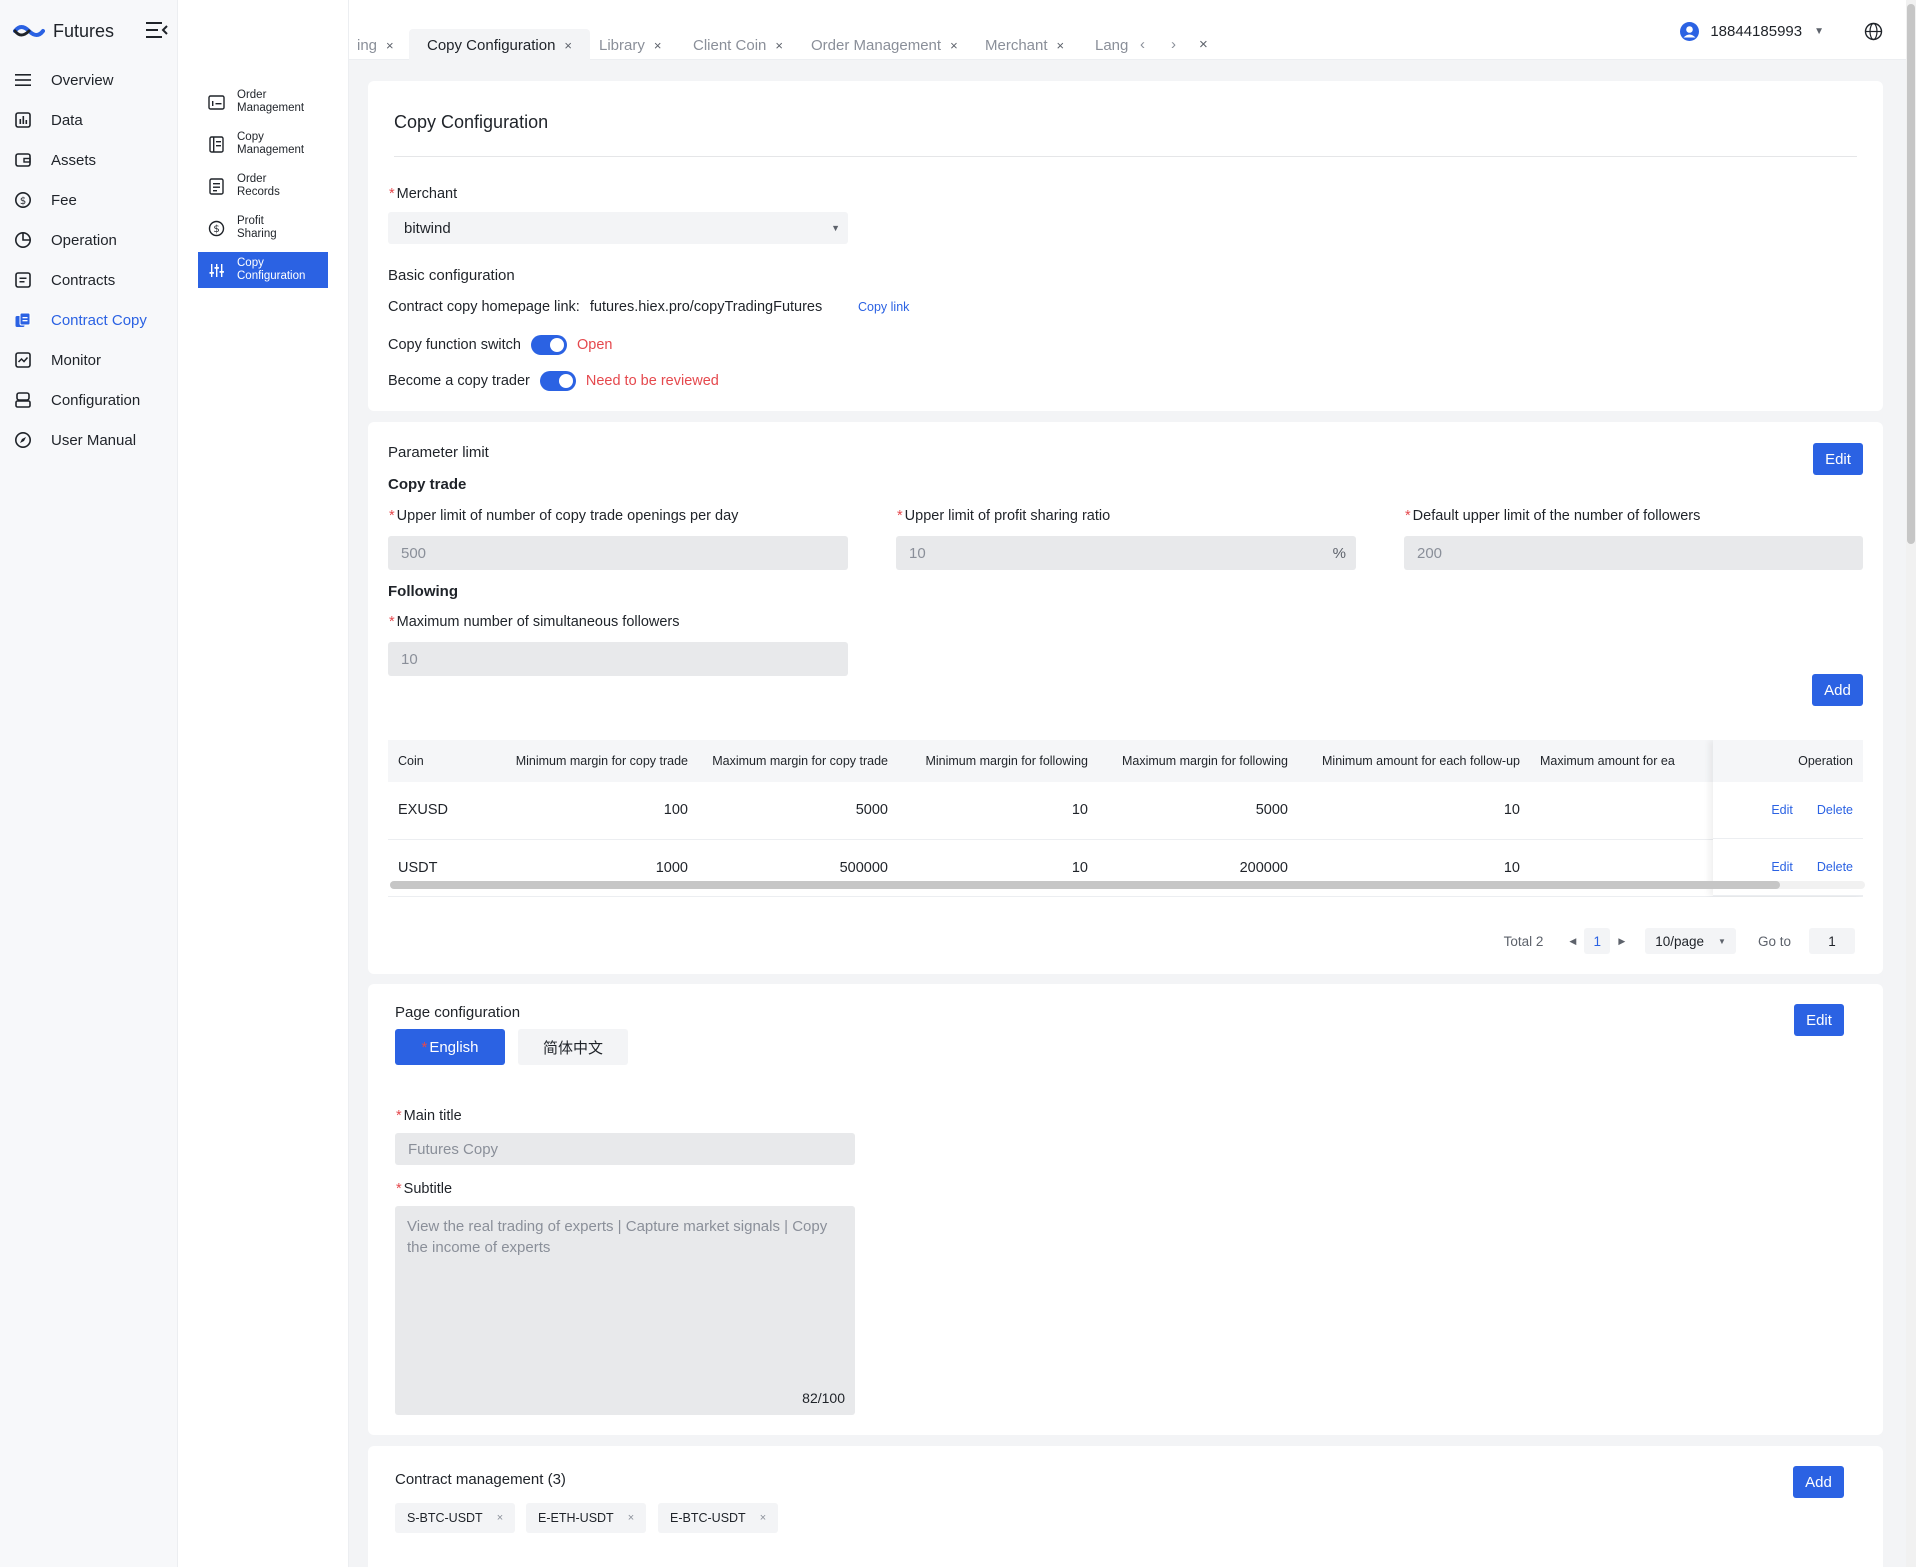 This screenshot has width=1916, height=1567. What do you see at coordinates (157, 30) in the screenshot?
I see `collapse-menu-icon` at bounding box center [157, 30].